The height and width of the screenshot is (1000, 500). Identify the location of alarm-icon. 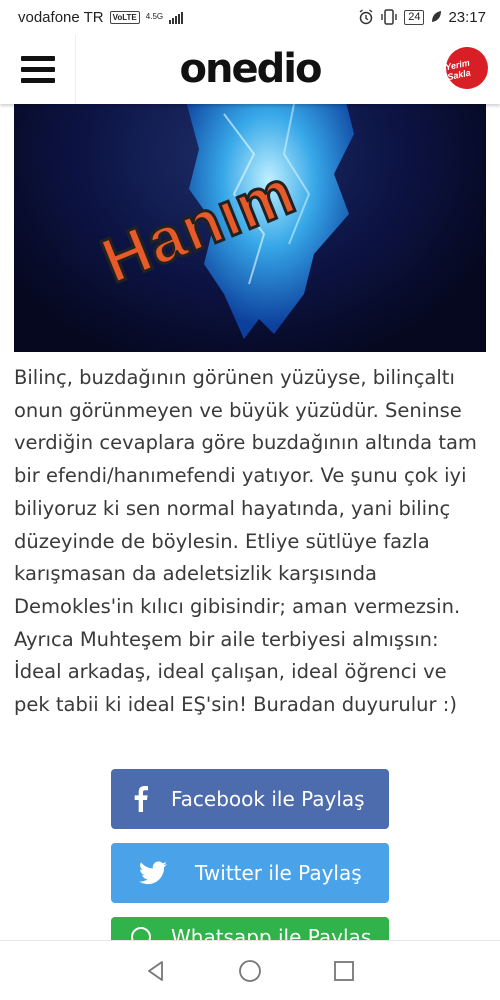
(366, 17).